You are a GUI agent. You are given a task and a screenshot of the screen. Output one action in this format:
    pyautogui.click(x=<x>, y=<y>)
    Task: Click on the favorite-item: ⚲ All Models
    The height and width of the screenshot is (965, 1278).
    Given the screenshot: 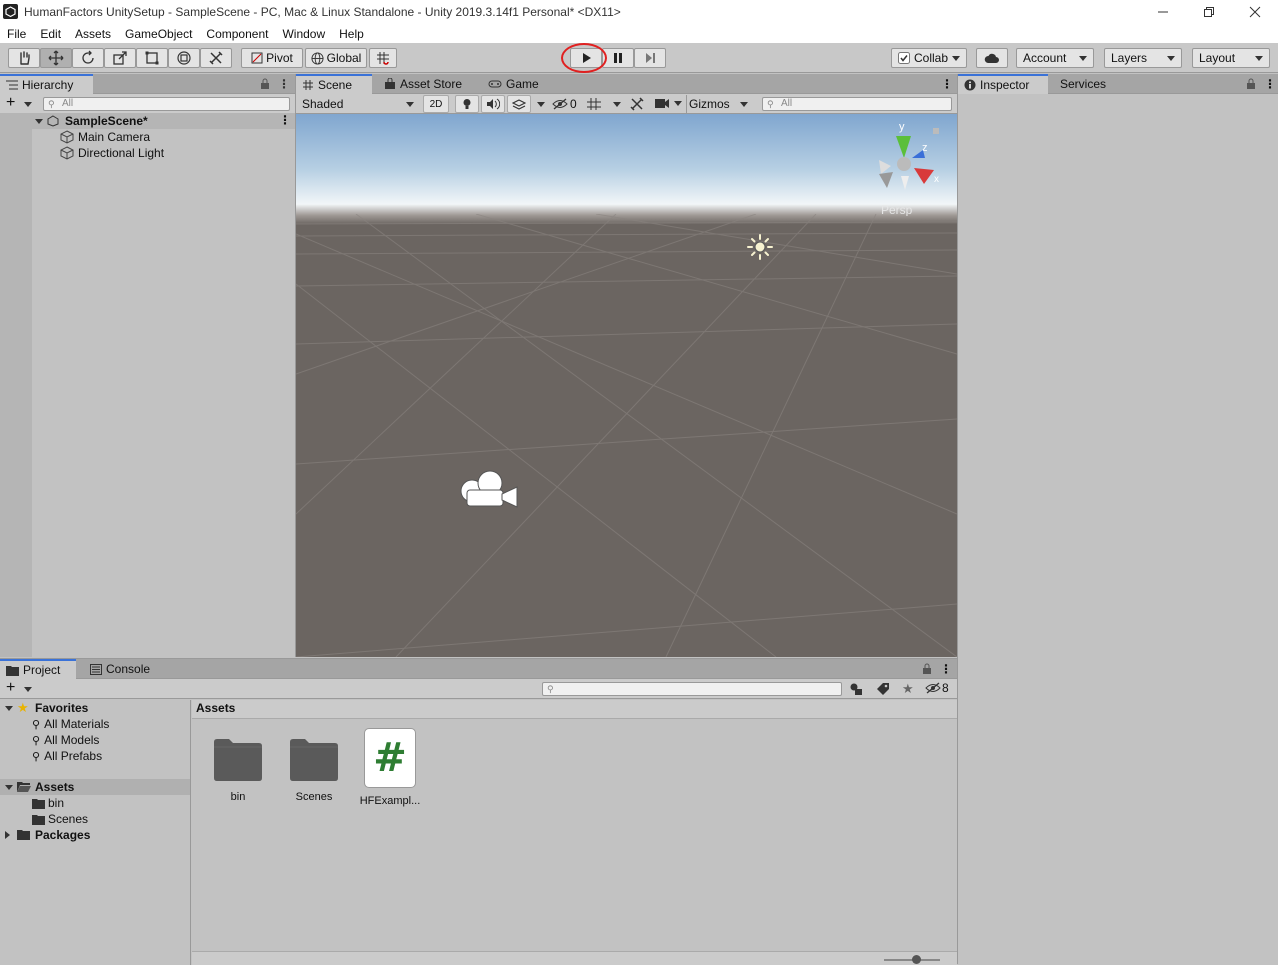 What is the action you would take?
    pyautogui.click(x=65, y=740)
    